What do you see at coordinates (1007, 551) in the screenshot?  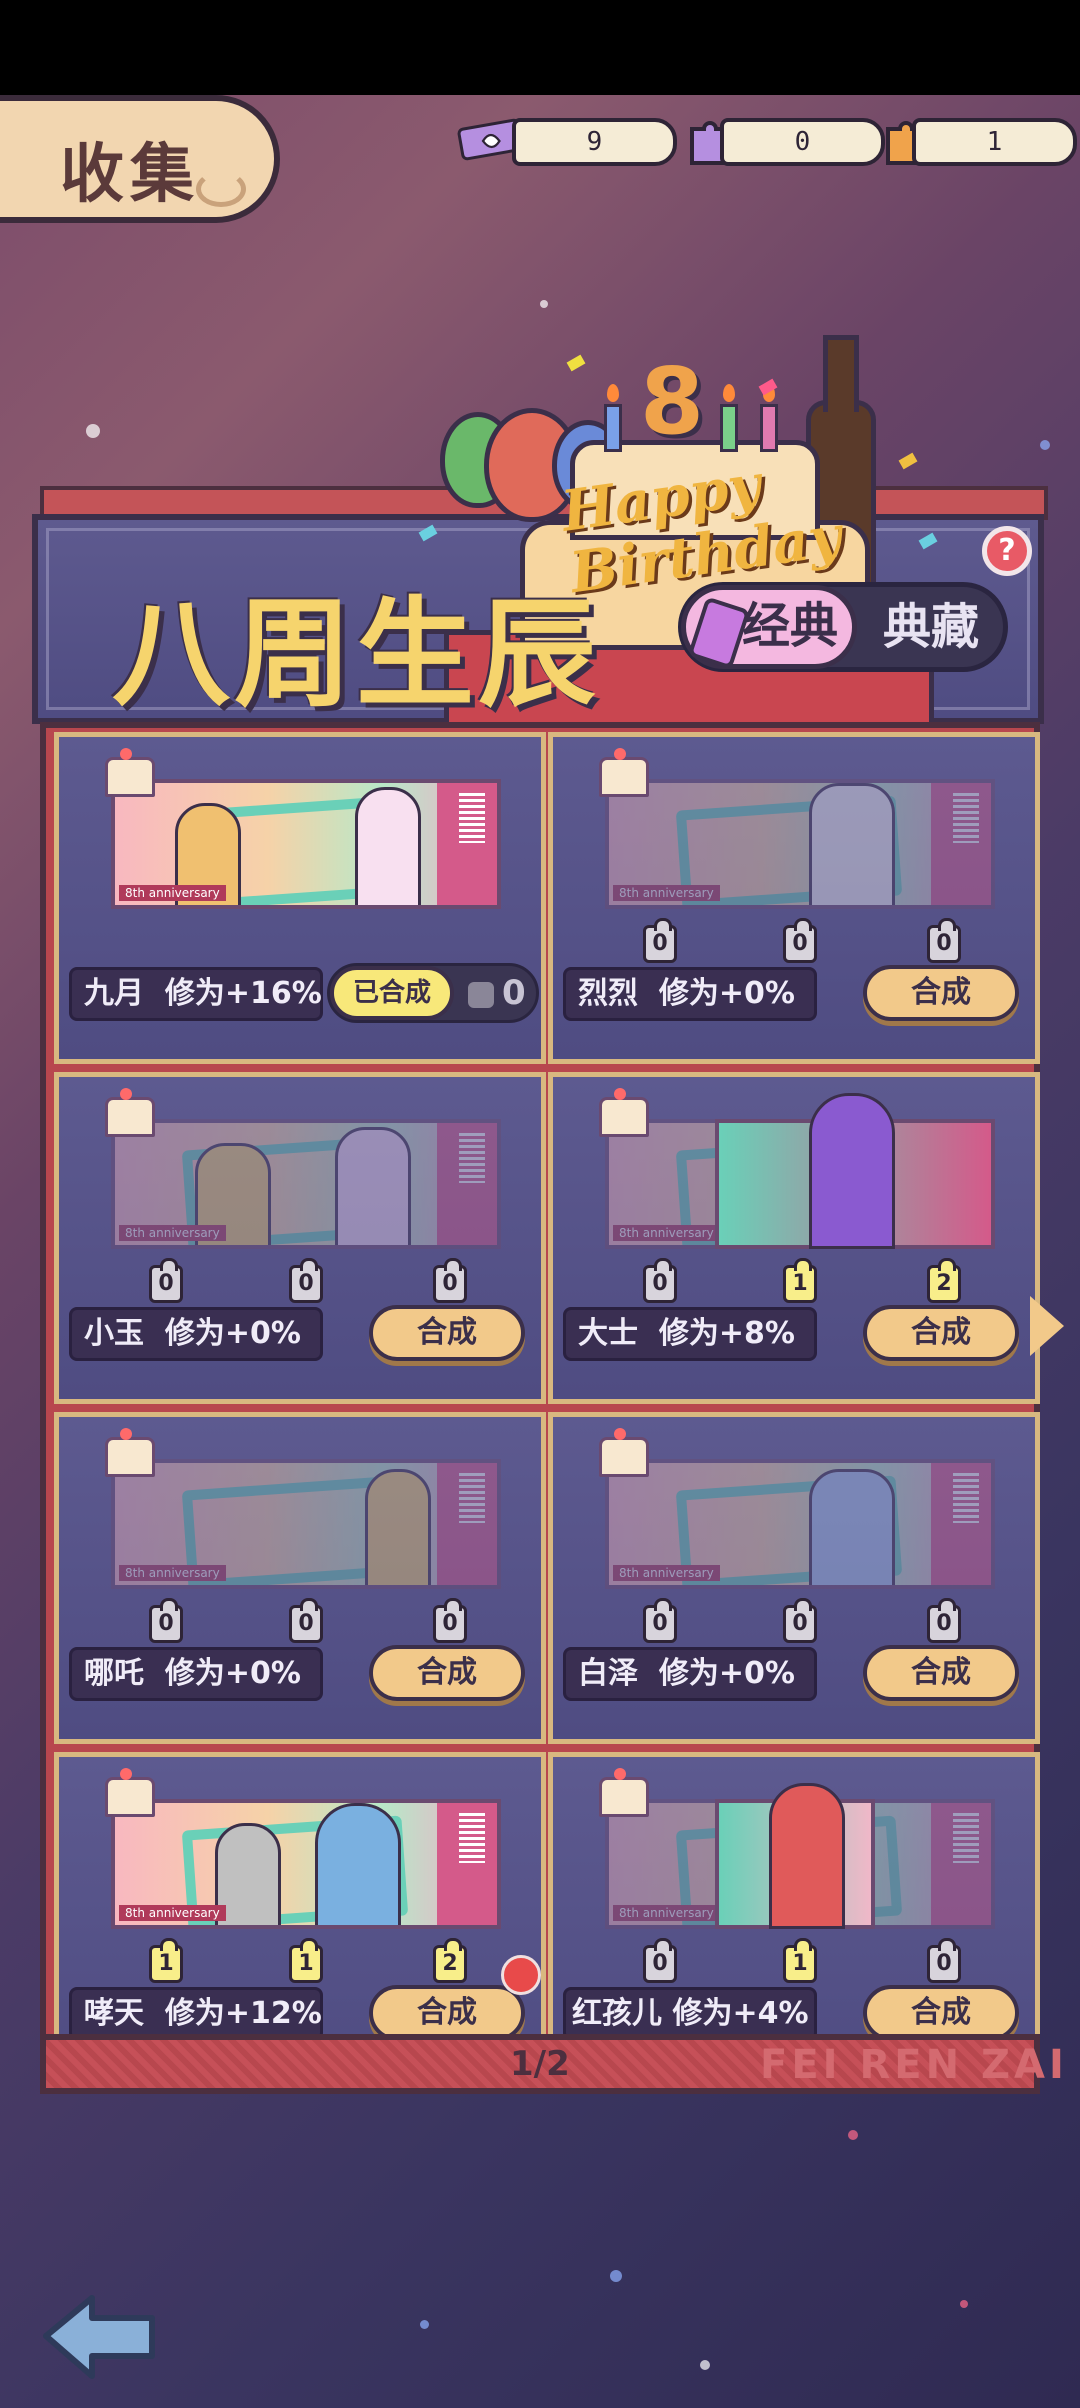 I see `help-button: ?` at bounding box center [1007, 551].